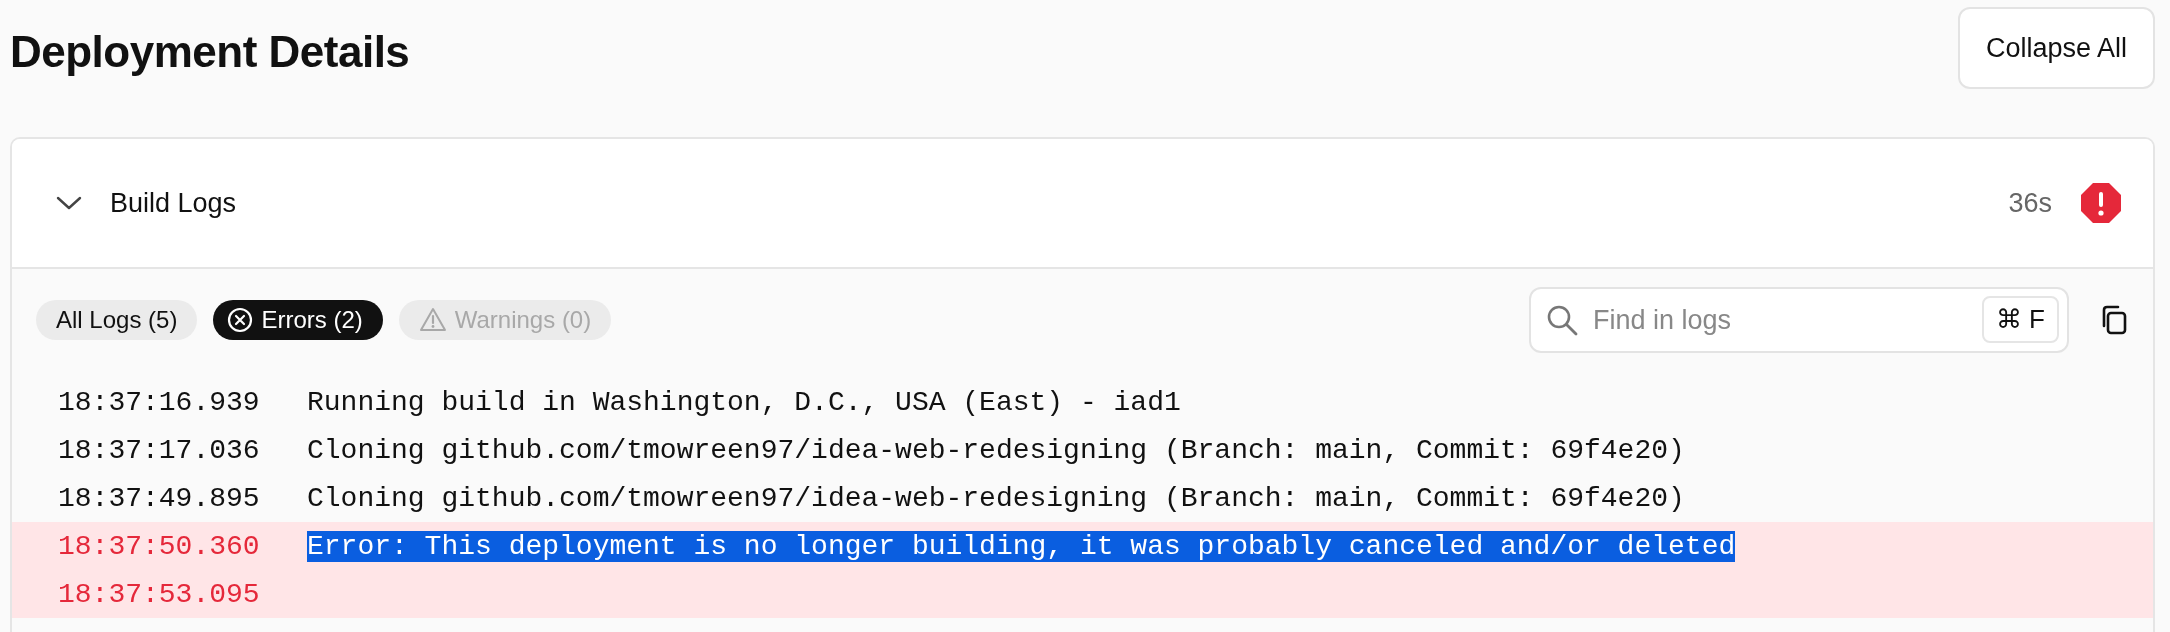 The height and width of the screenshot is (632, 2170). I want to click on log-message: Error: This deployment is no longer building, it was probably canceled and/or deleted, so click(1021, 546).